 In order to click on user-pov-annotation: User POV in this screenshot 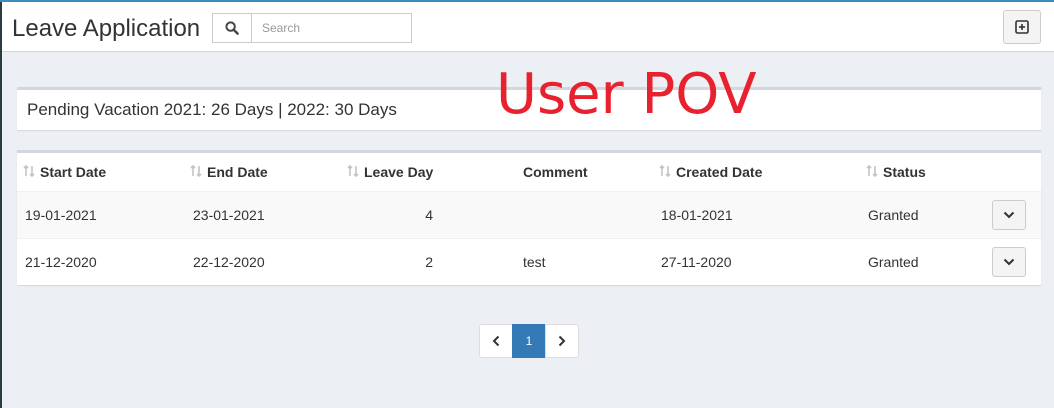, I will do `click(626, 94)`.